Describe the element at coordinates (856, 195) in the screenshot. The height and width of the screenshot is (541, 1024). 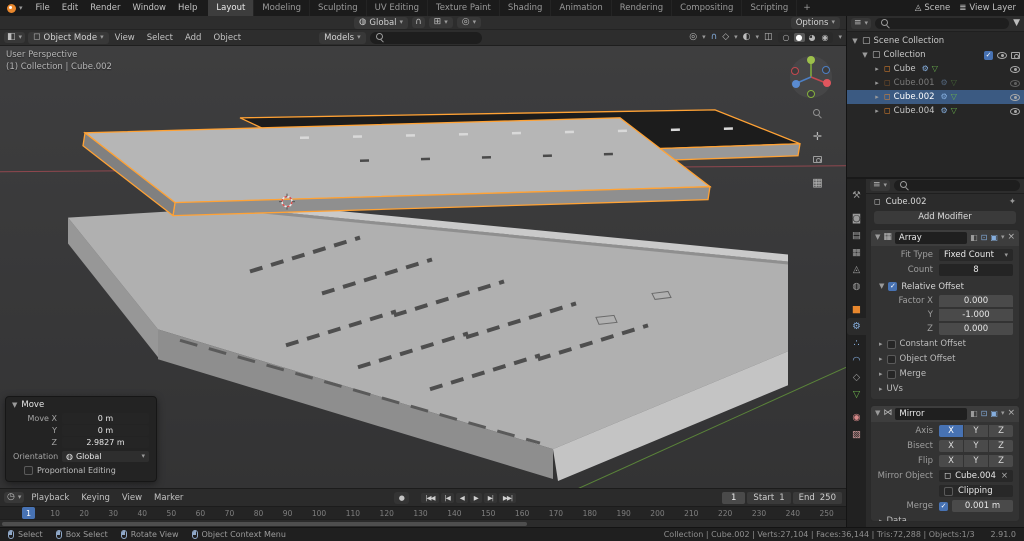
I see `properties-tab-tool: ⚒` at that location.